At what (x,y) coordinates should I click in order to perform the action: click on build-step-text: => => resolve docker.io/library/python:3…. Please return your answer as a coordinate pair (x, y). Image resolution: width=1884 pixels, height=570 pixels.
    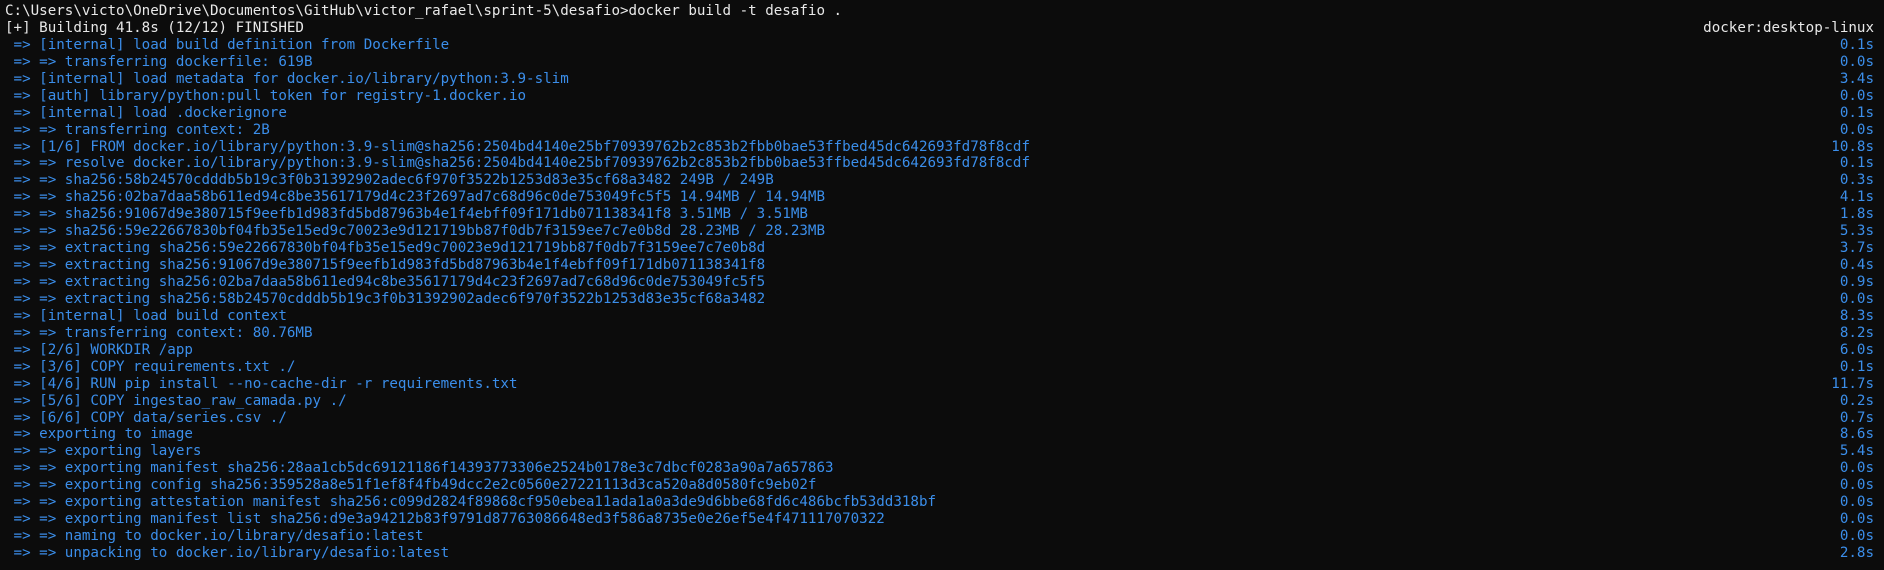
    Looking at the image, I should click on (517, 163).